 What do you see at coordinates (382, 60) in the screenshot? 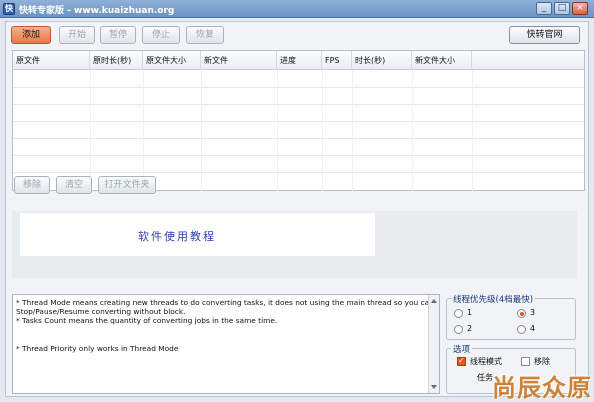
I see `column-header-duration: 时长(秒)` at bounding box center [382, 60].